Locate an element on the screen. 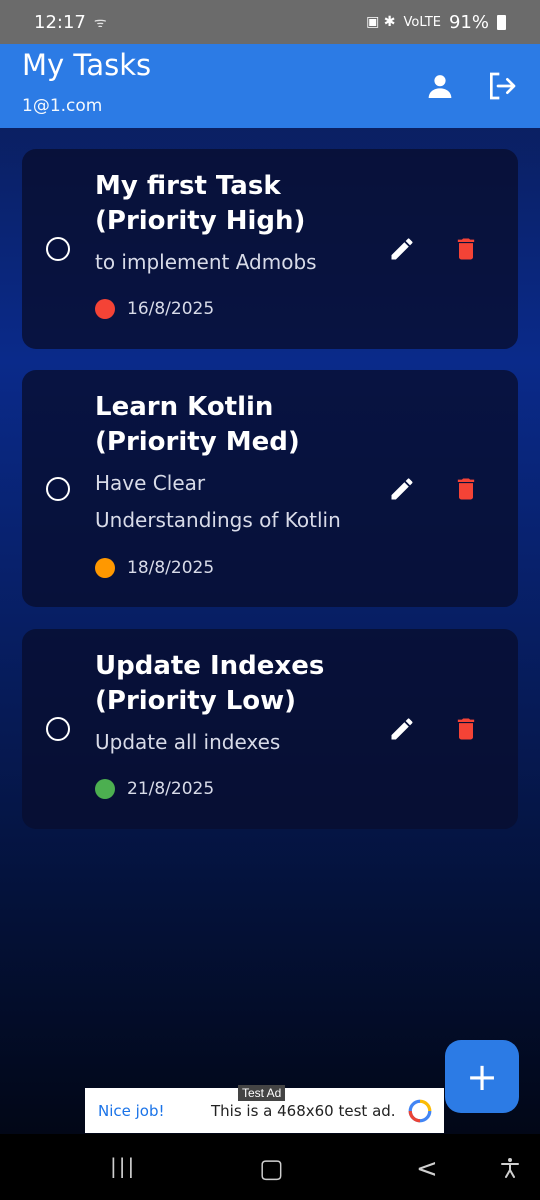 The image size is (540, 1200). status-time: 12:17 is located at coordinates (60, 22).